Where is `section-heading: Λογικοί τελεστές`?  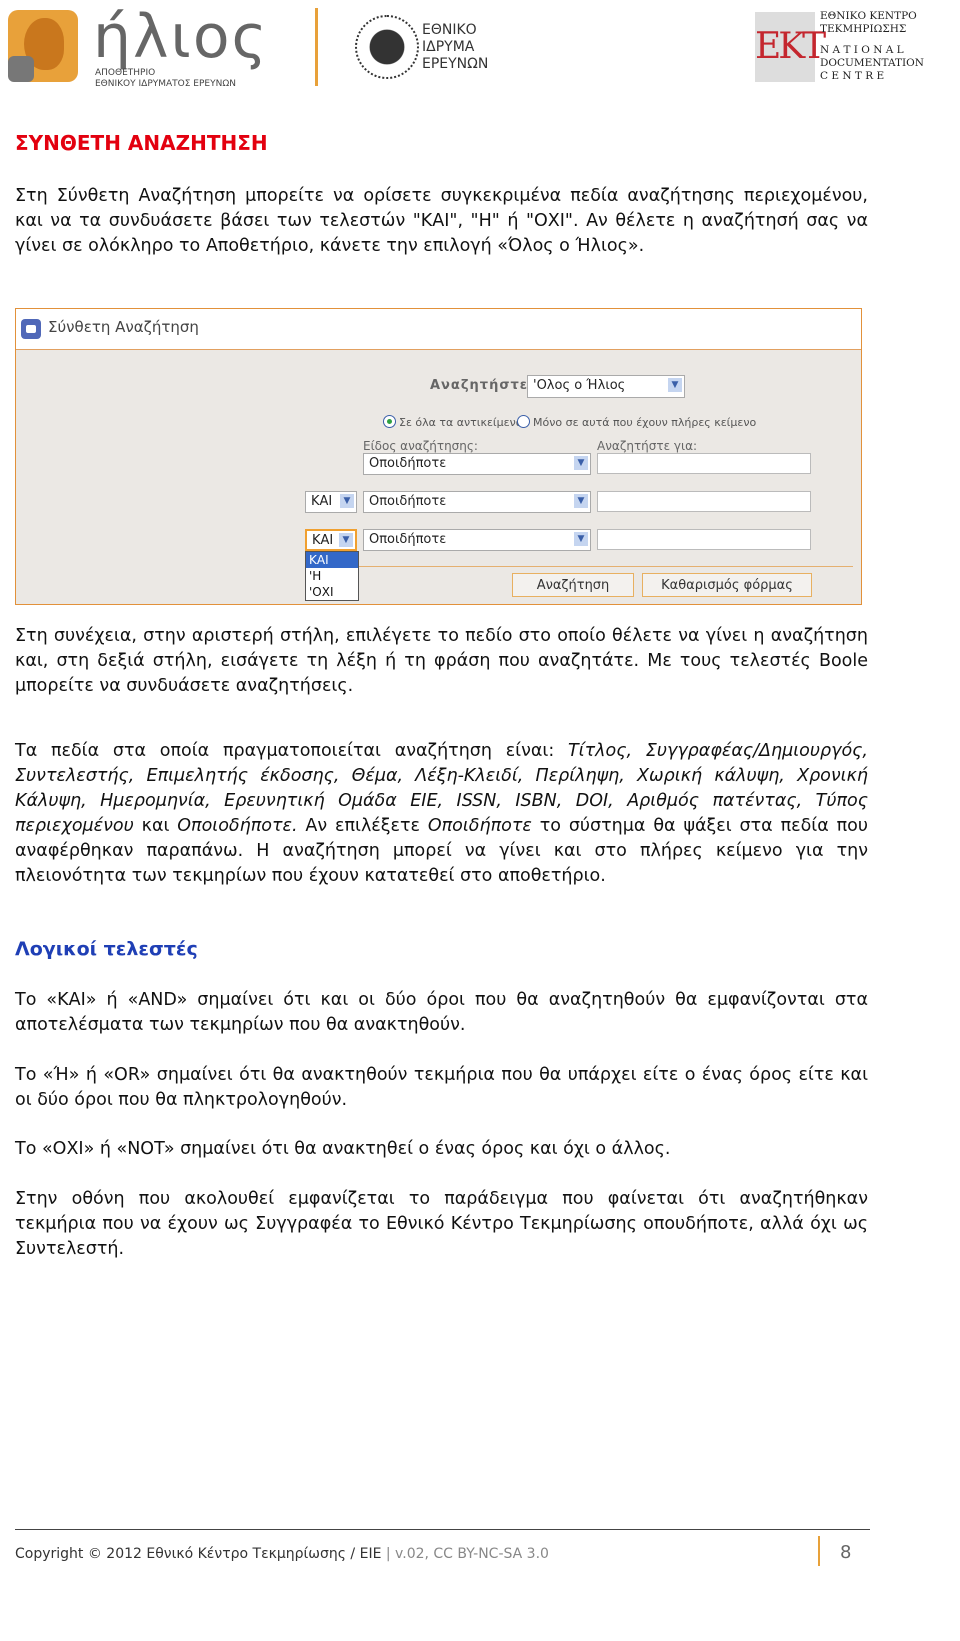
section-heading: Λογικοί τελεστές is located at coordinates (106, 949).